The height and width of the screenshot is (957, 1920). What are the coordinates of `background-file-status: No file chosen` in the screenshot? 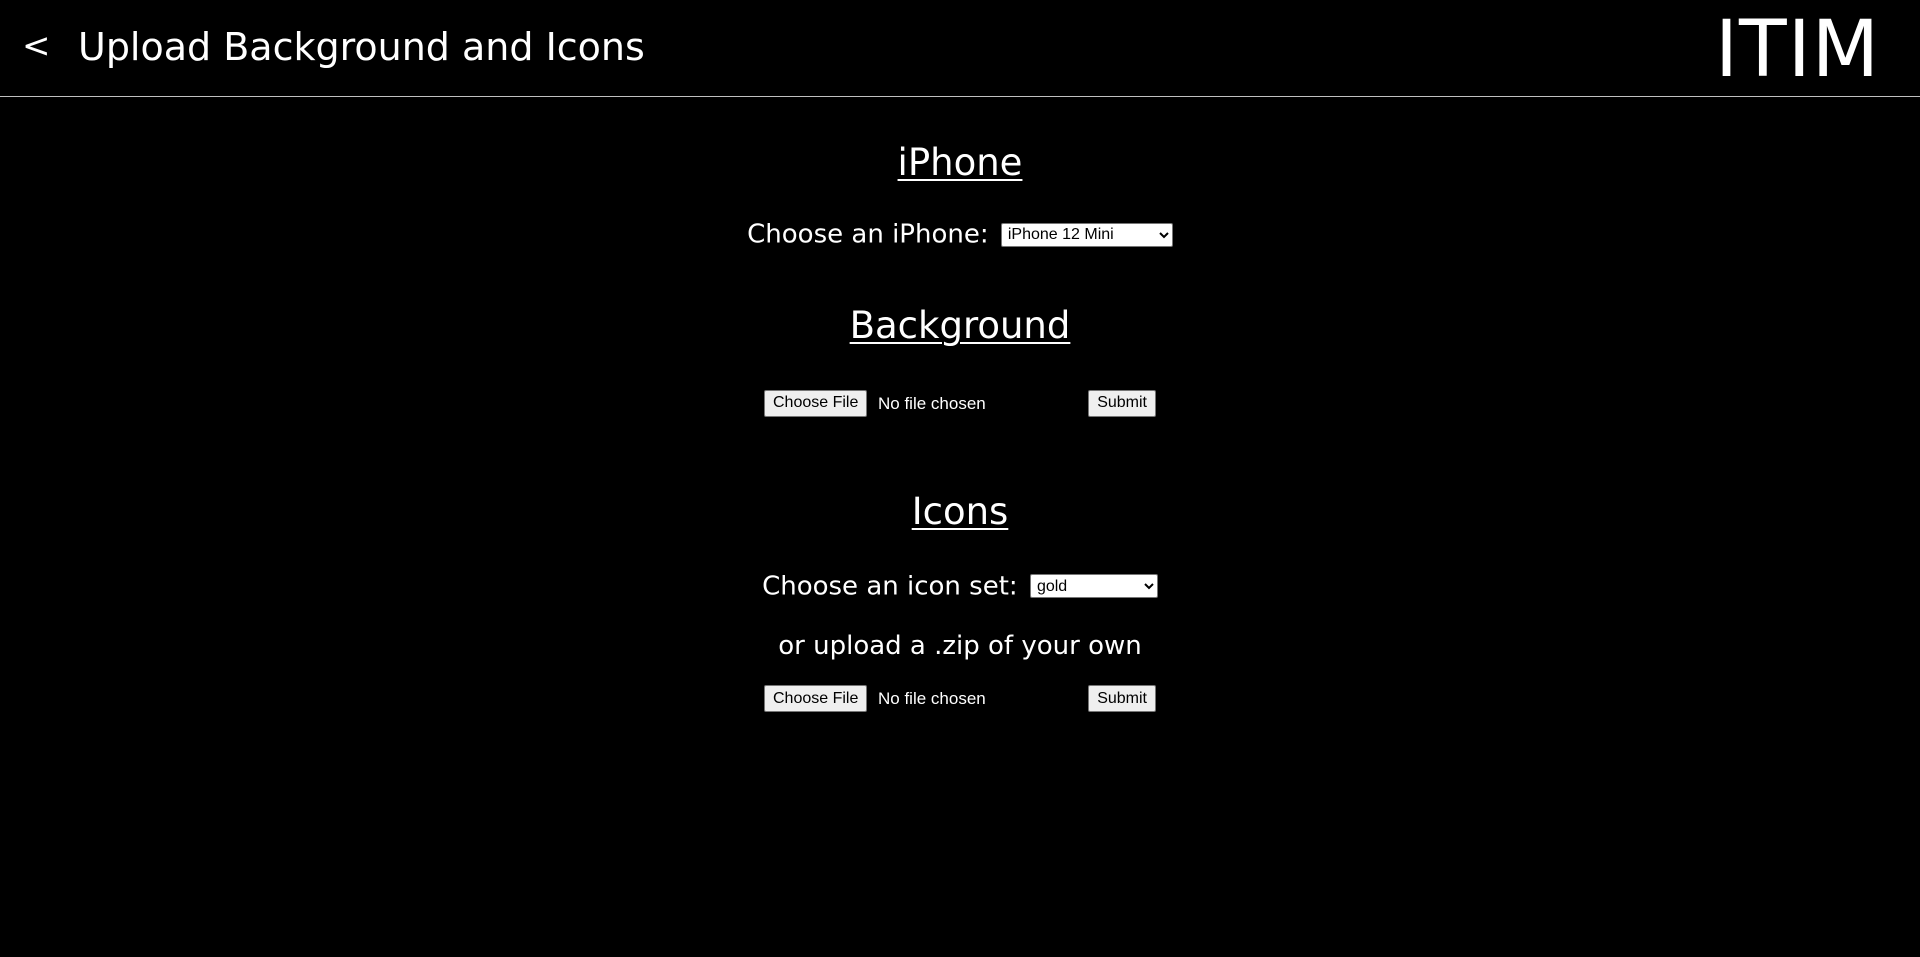 It's located at (932, 403).